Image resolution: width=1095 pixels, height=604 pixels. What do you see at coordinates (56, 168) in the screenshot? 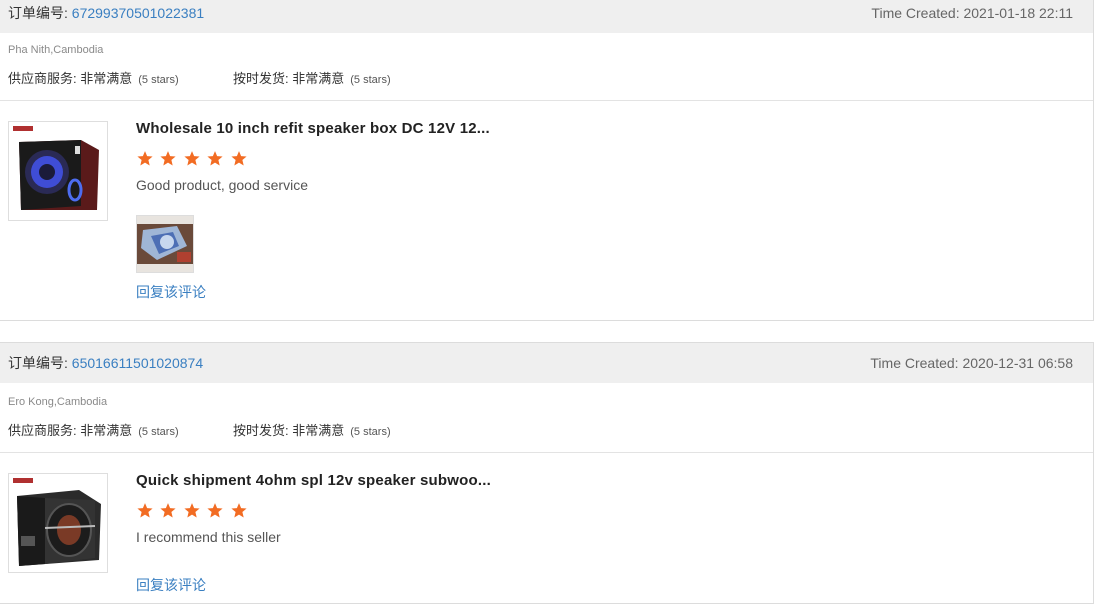
I see `speaker-box-image` at bounding box center [56, 168].